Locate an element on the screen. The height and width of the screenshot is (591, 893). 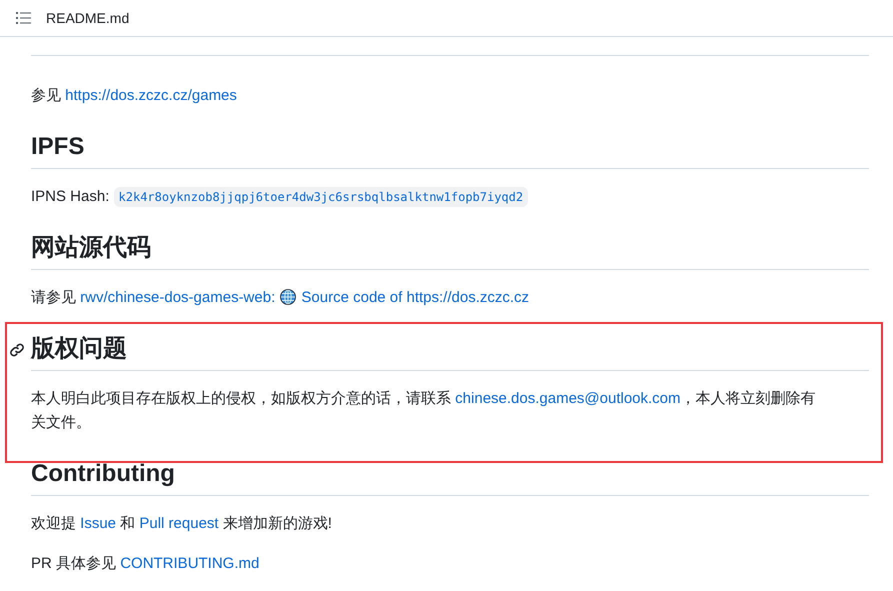
section-heading: IPFS is located at coordinates (57, 147).